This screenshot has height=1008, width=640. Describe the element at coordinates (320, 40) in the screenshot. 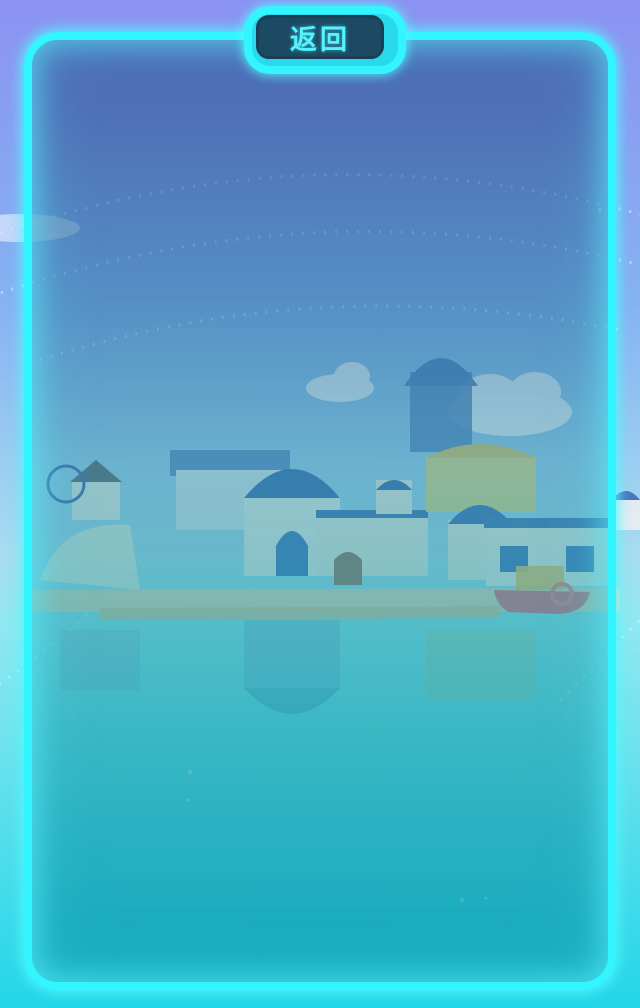

I see `back-button-label: 返回` at that location.